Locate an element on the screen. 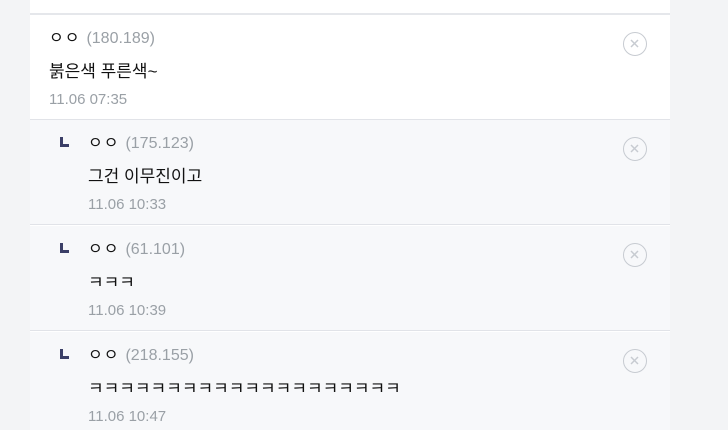 This screenshot has height=430, width=728. comment-time: 11.06 07:35 is located at coordinates (88, 99).